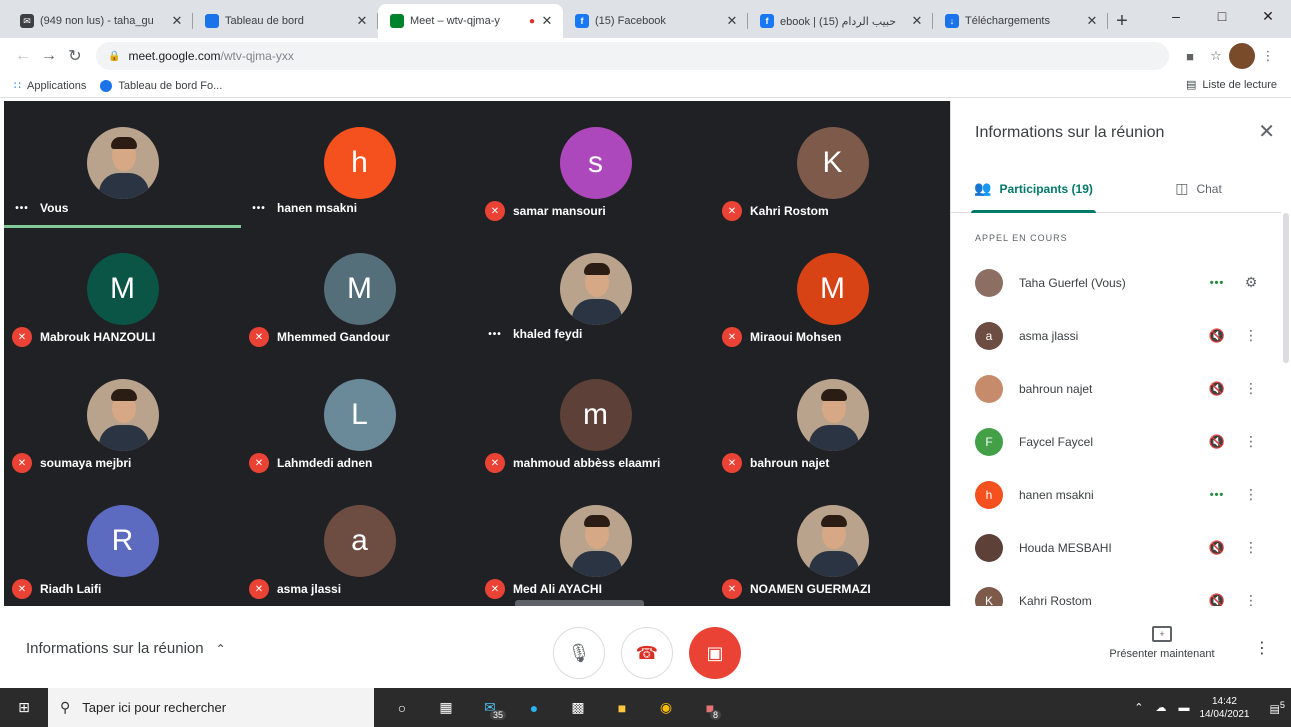 This screenshot has height=727, width=1291. Describe the element at coordinates (622, 707) in the screenshot. I see `file-explorer-icon: ■` at that location.